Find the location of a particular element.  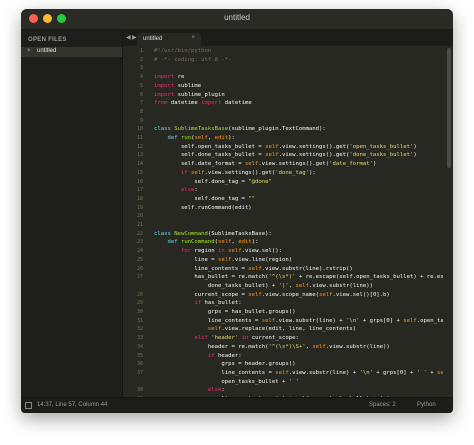

code-token: : is located at coordinates (196, 190).